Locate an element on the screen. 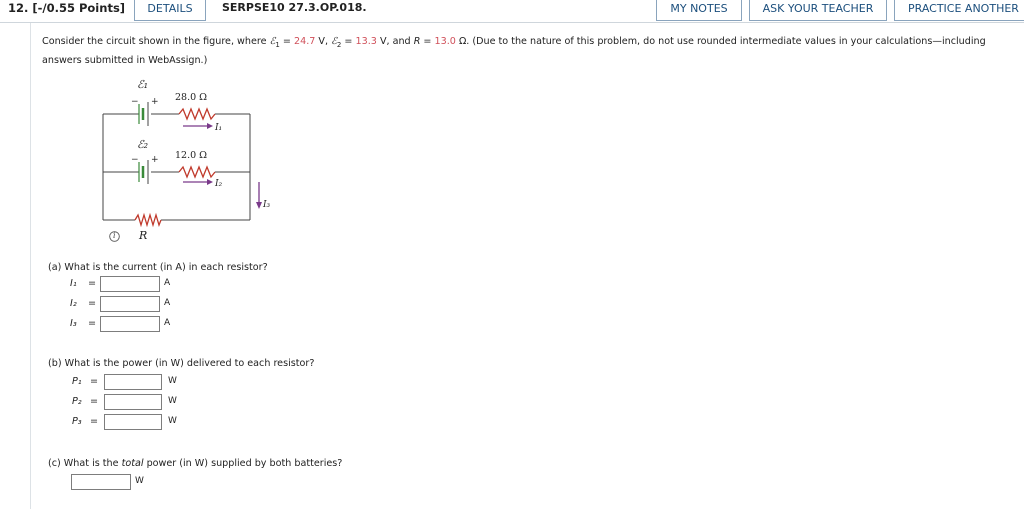 The image size is (1024, 509). i2-label: I₂ is located at coordinates (218, 184).